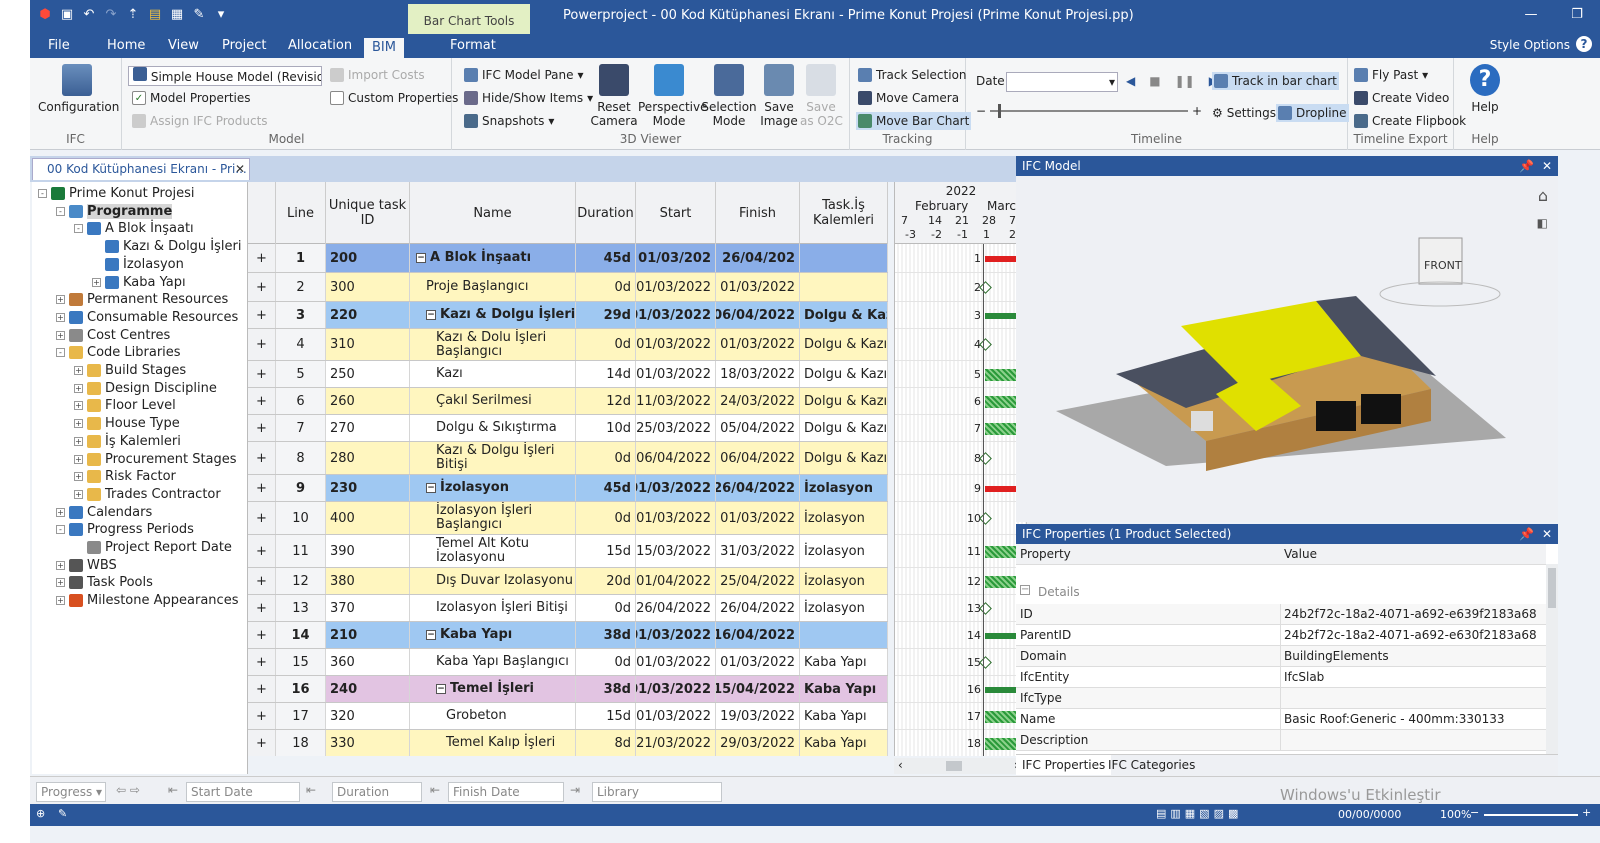  Describe the element at coordinates (1287, 349) in the screenshot. I see `ifc-3d-viewport: FRONT ⌂ ◧` at that location.